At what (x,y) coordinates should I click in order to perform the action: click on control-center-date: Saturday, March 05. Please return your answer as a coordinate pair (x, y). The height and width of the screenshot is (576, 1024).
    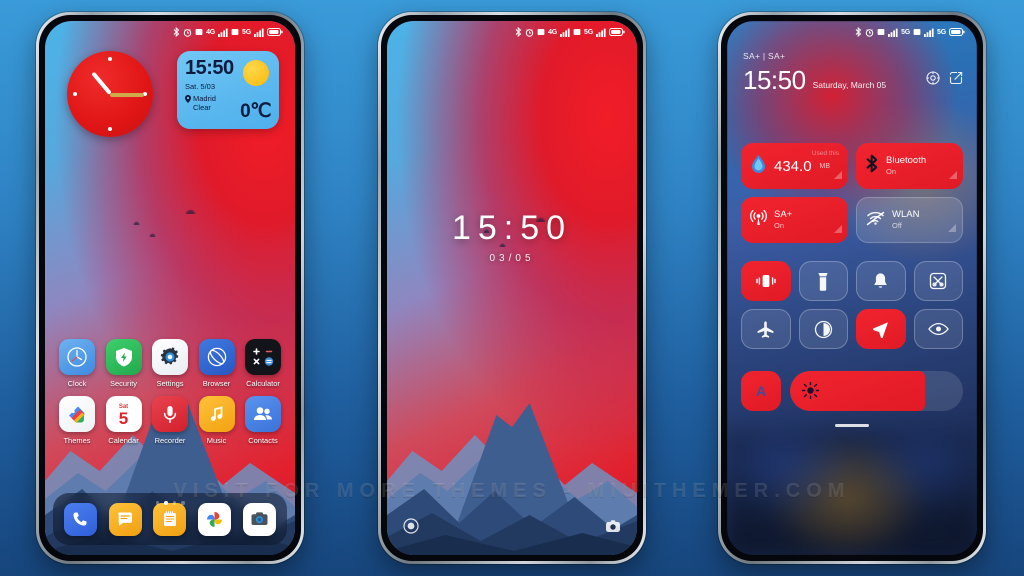
    Looking at the image, I should click on (849, 85).